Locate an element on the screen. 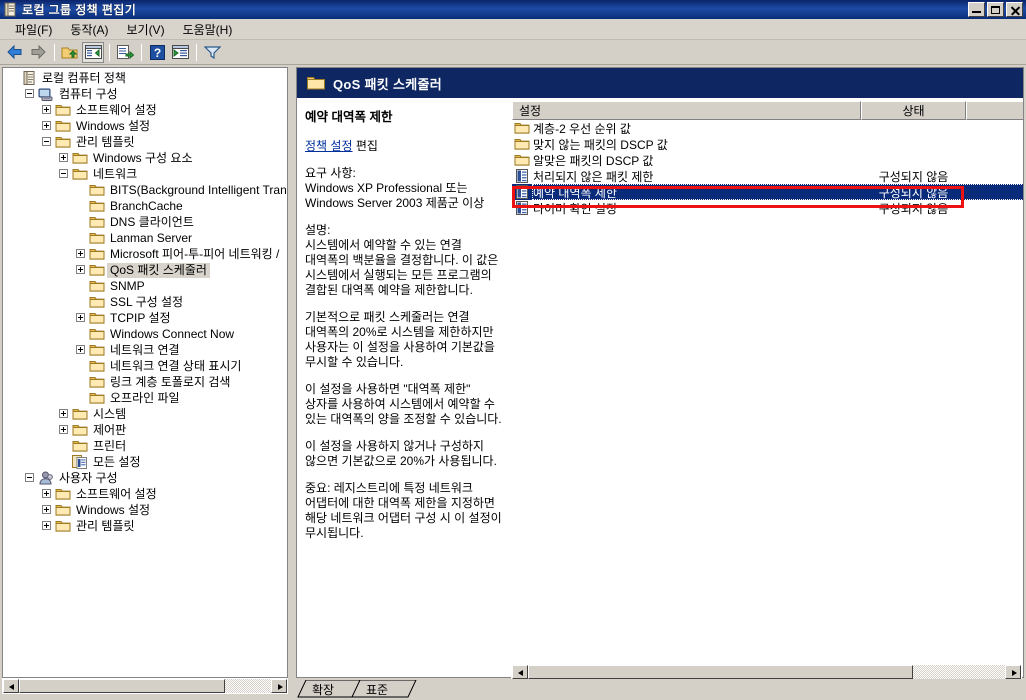 The height and width of the screenshot is (700, 1026). column-setting: 설정 is located at coordinates (686, 110).